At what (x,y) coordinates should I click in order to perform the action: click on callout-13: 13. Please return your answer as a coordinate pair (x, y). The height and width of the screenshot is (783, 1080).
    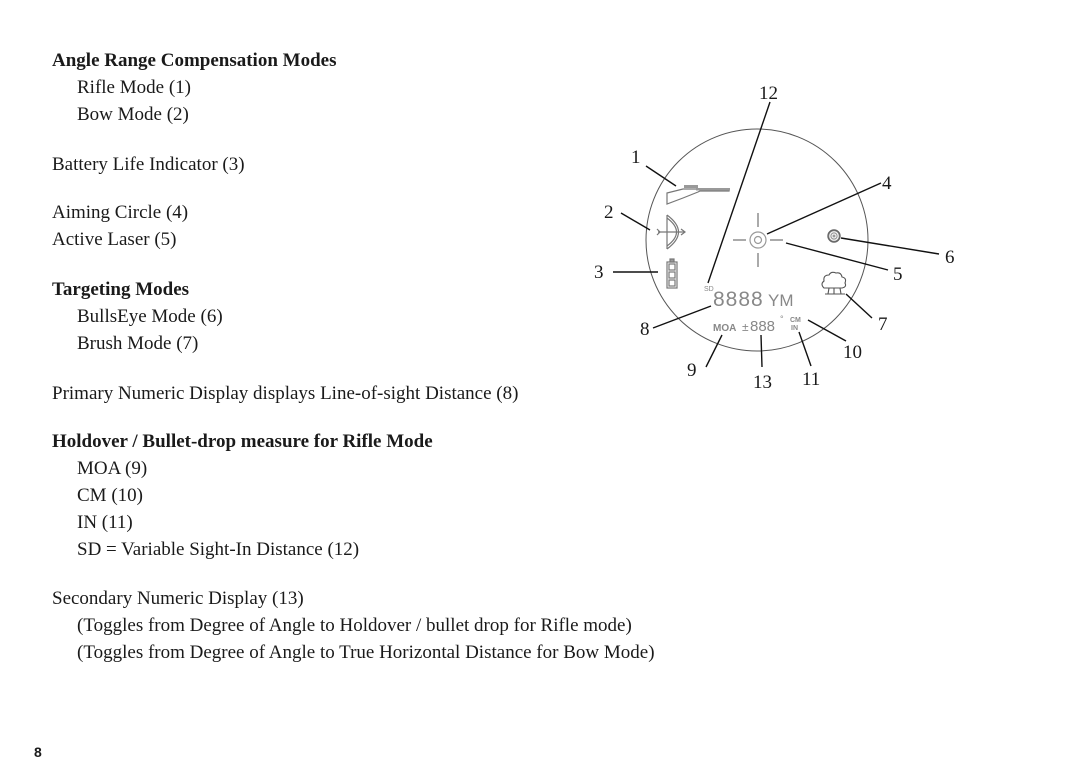
    Looking at the image, I should click on (762, 382).